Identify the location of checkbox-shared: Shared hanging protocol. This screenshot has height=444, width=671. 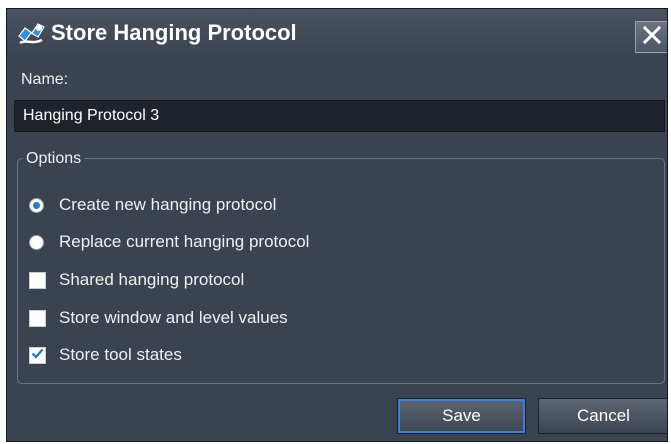
(136, 280).